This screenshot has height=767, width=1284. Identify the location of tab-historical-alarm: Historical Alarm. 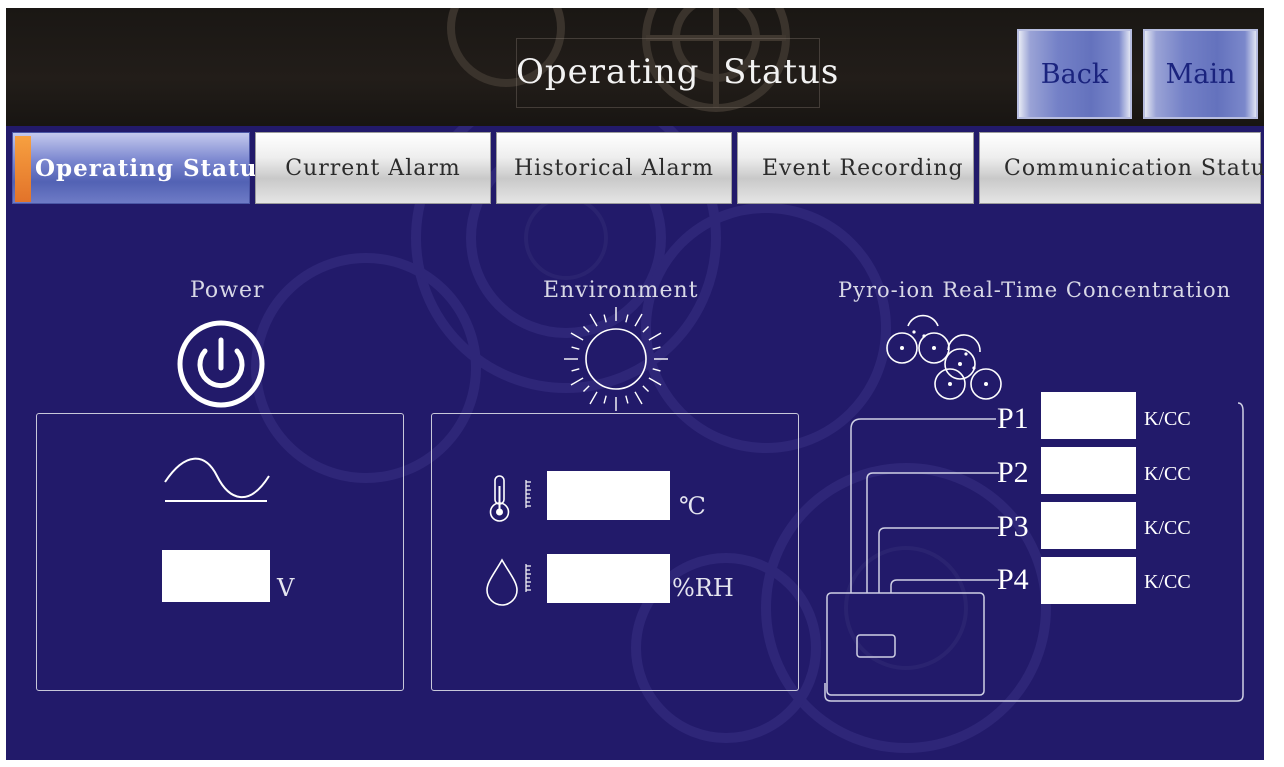
(614, 168).